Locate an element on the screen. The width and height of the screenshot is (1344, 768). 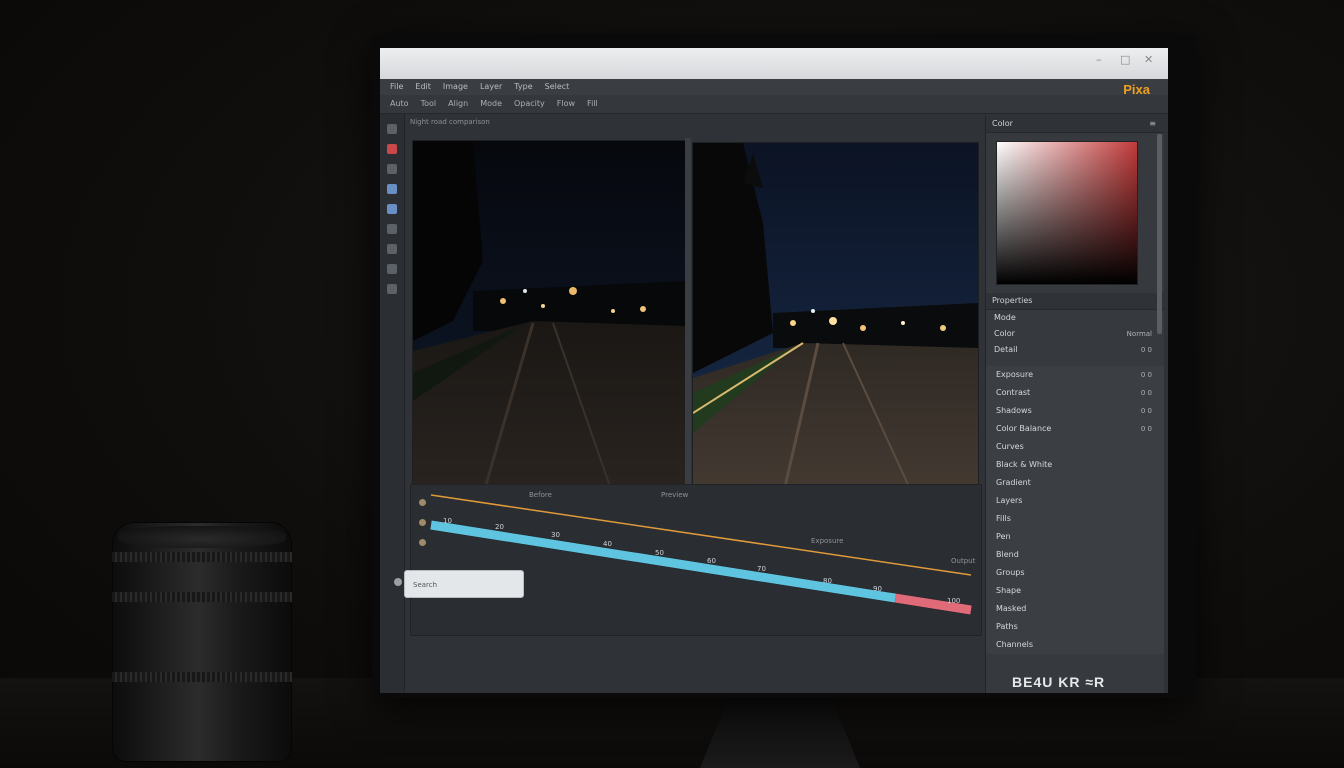
adjustment-item: Gradient is located at coordinates (1075, 483).